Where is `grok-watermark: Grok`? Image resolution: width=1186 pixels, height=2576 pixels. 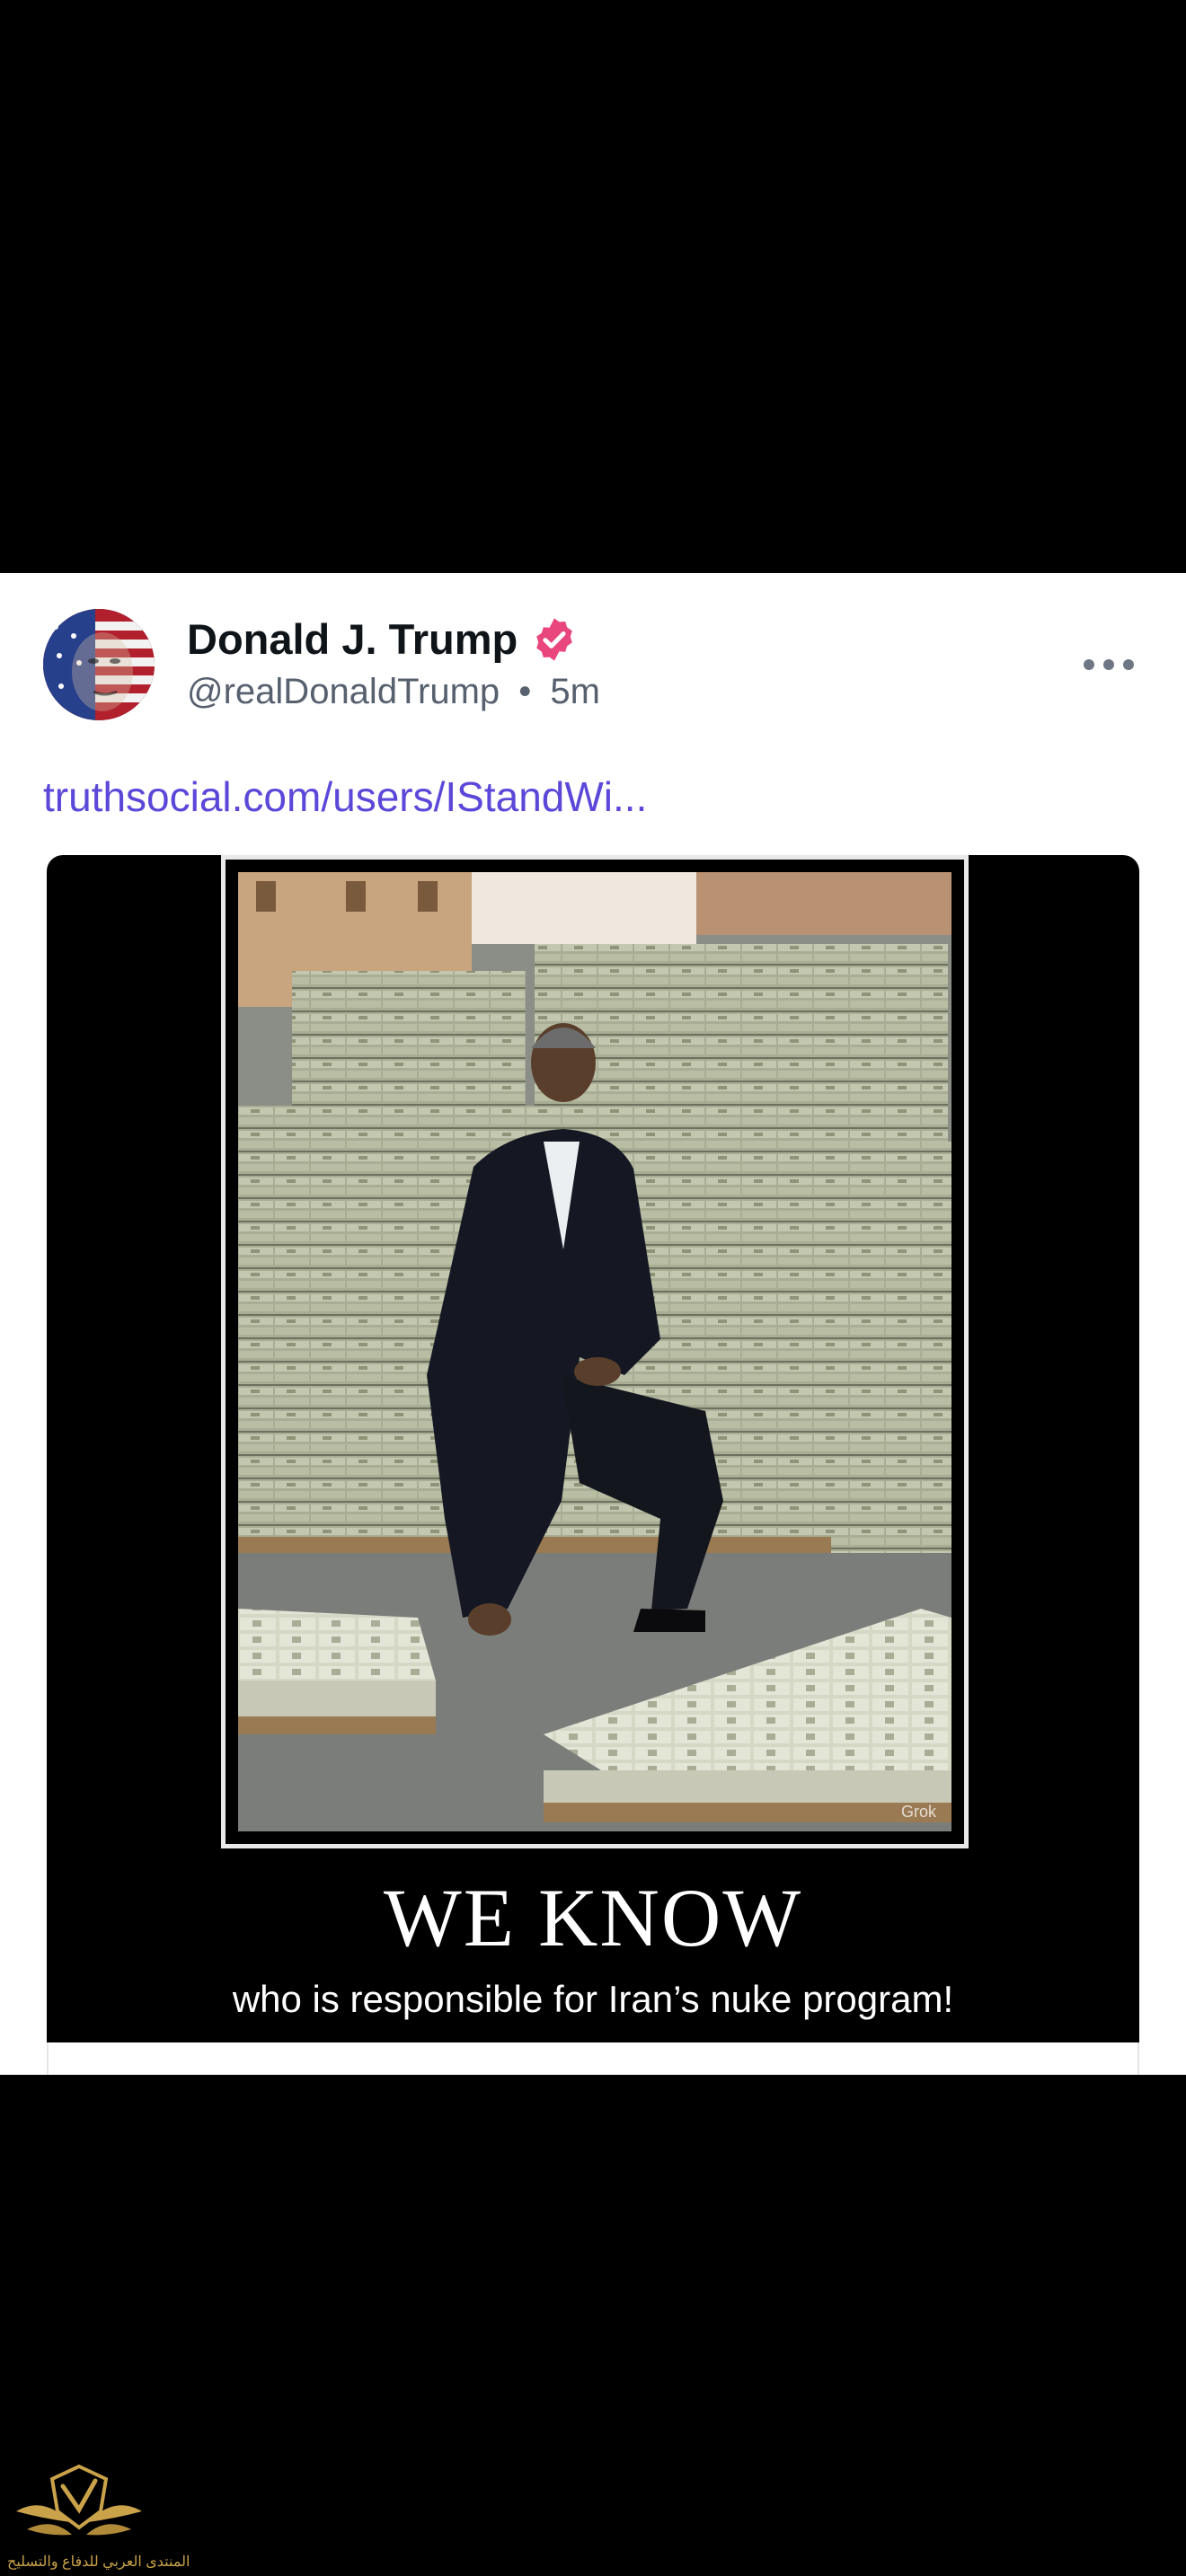 grok-watermark: Grok is located at coordinates (919, 1812).